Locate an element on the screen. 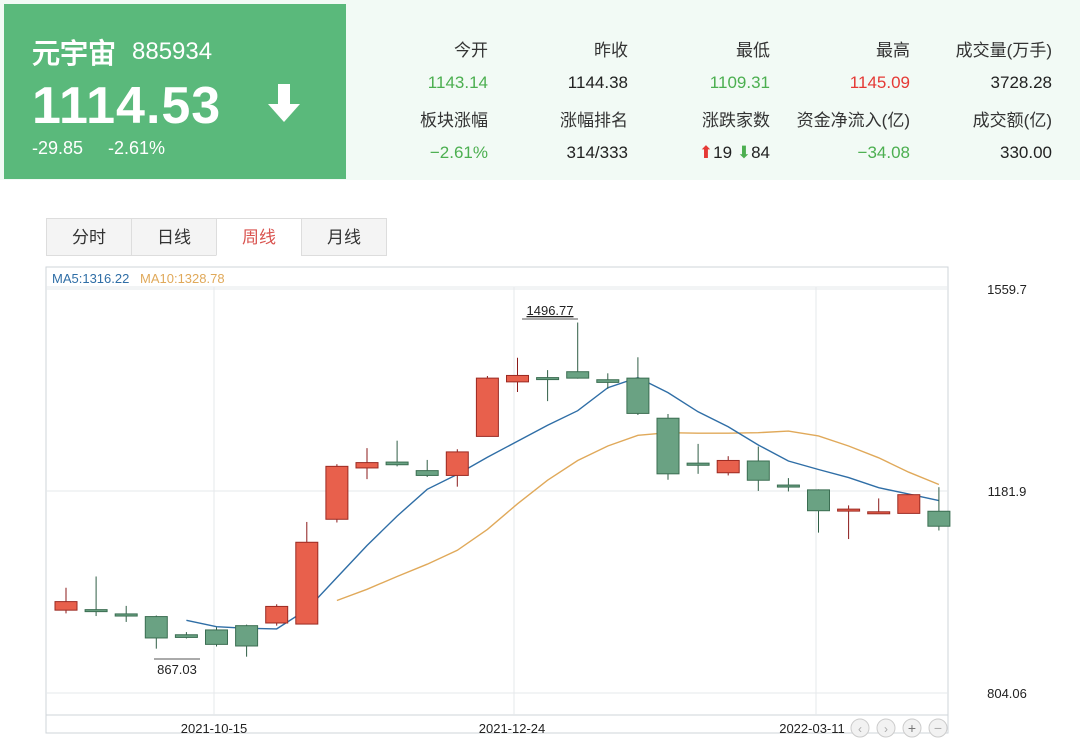 This screenshot has width=1080, height=744. stat-open: 今开 1143.14 is located at coordinates (418, 64).